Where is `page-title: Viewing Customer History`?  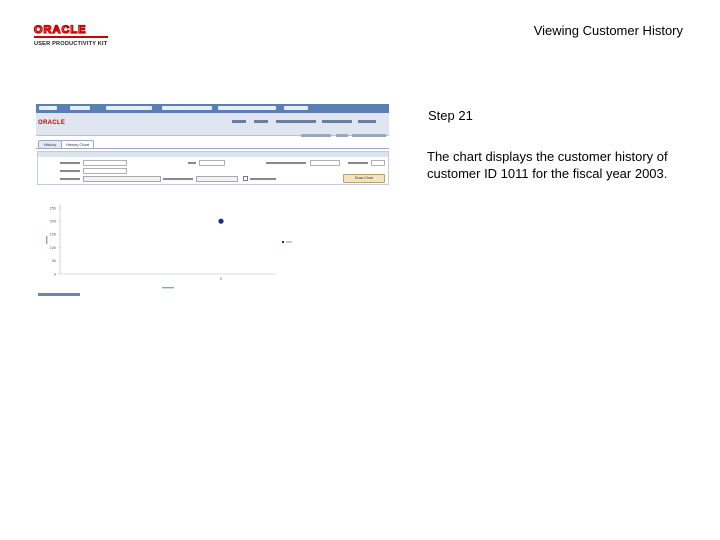 page-title: Viewing Customer History is located at coordinates (608, 30).